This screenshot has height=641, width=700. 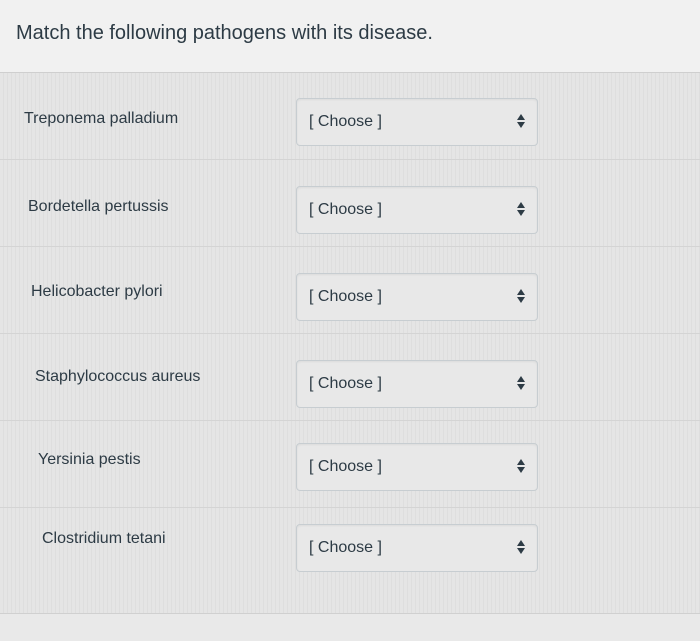 I want to click on question-footer, so click(x=350, y=627).